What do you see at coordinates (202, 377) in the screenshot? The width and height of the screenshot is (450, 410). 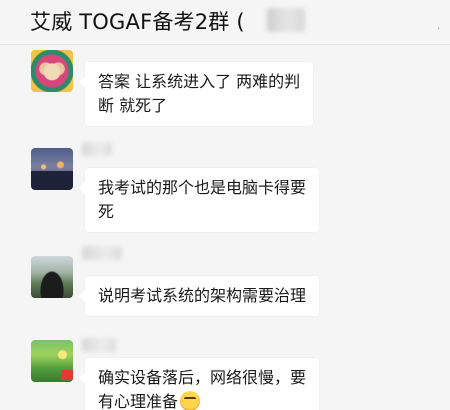 I see `message-text: 确实设备落后，网络很慢，要` at bounding box center [202, 377].